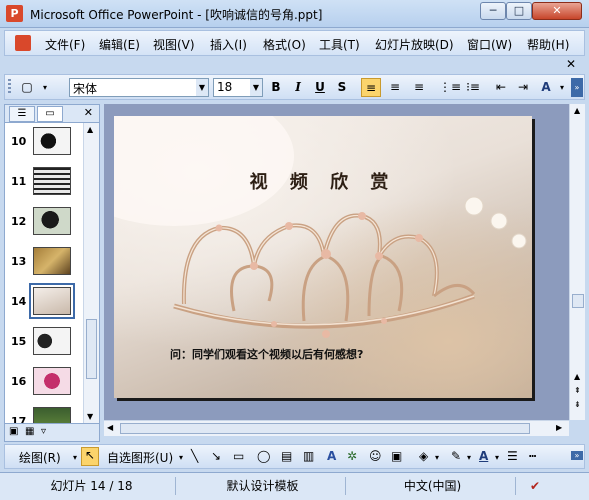 The height and width of the screenshot is (500, 589). Describe the element at coordinates (308, 456) in the screenshot. I see `vertical-textbox-icon: ▥` at that location.